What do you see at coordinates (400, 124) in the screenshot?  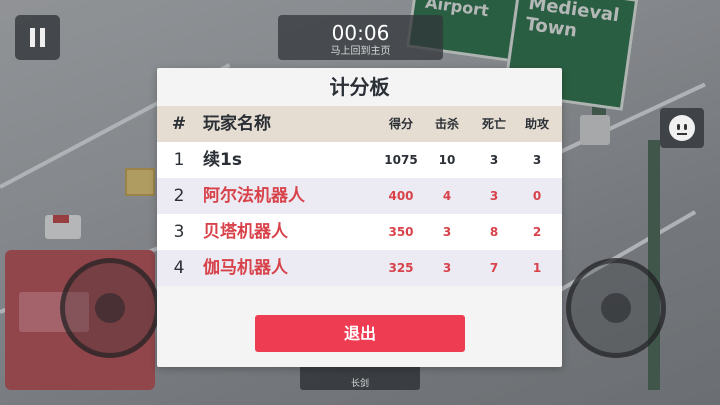 I see `header-score: 得分` at bounding box center [400, 124].